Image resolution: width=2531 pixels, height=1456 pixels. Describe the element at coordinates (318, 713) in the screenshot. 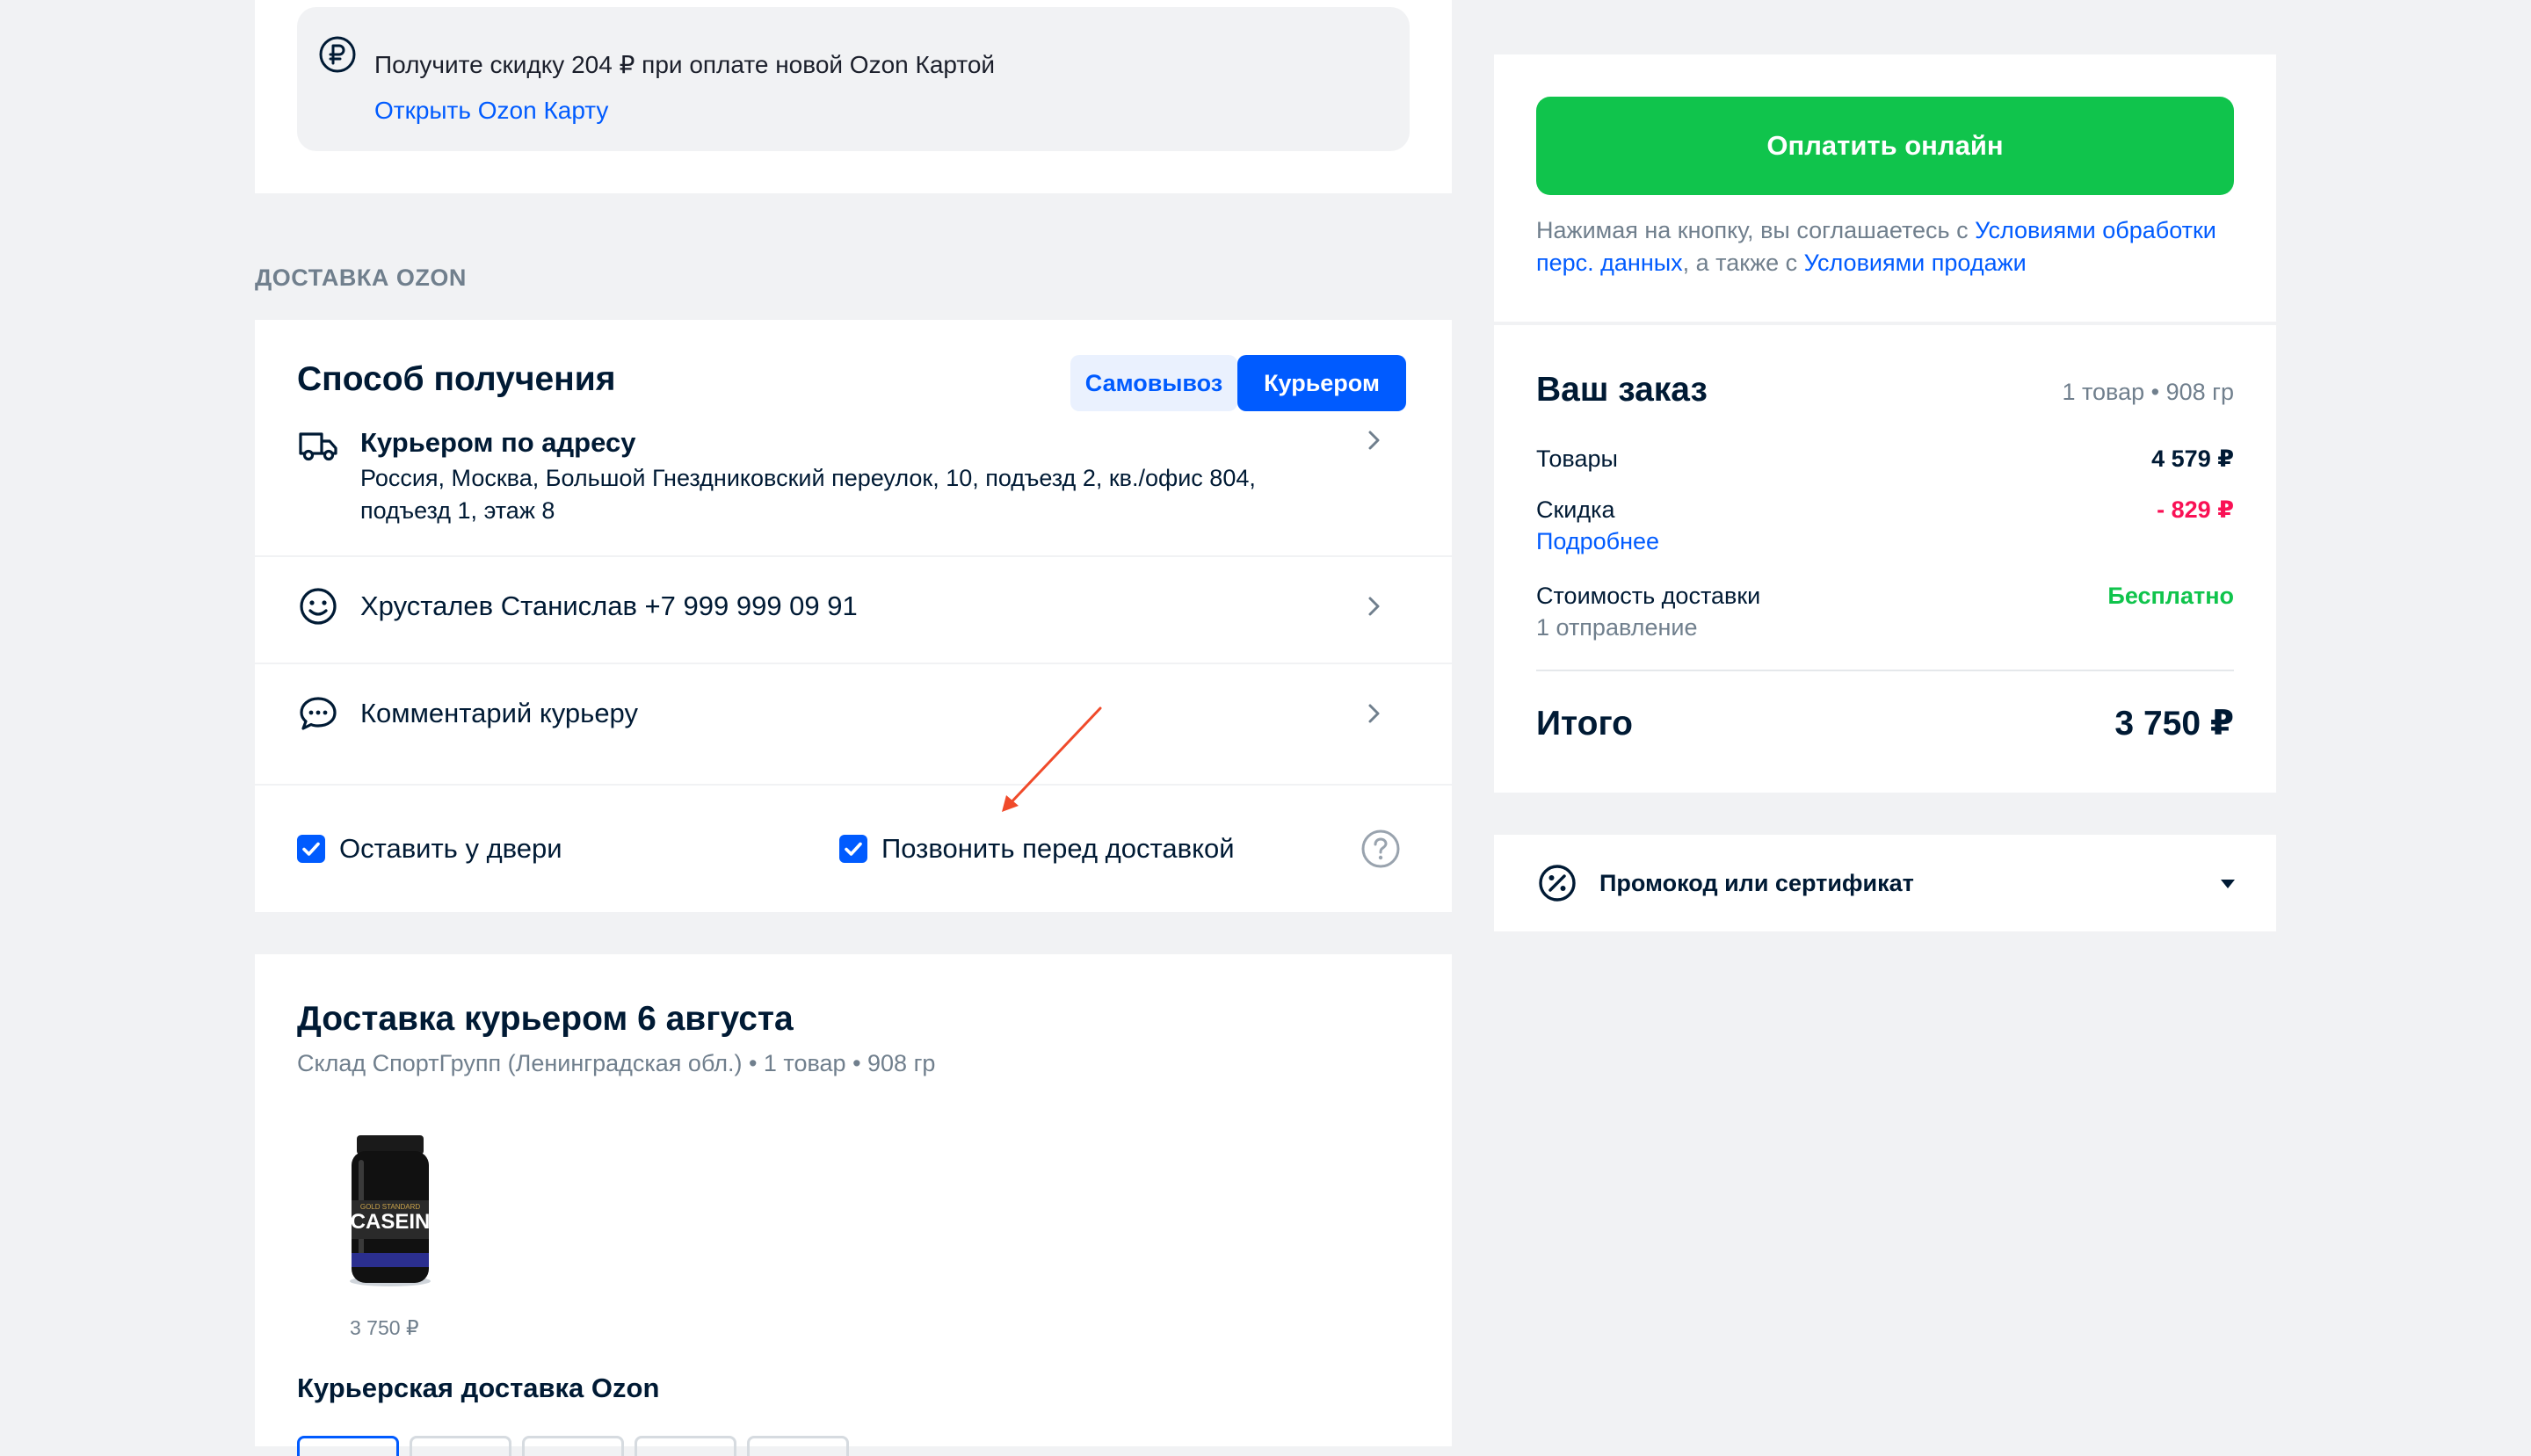

I see `chat-icon` at that location.